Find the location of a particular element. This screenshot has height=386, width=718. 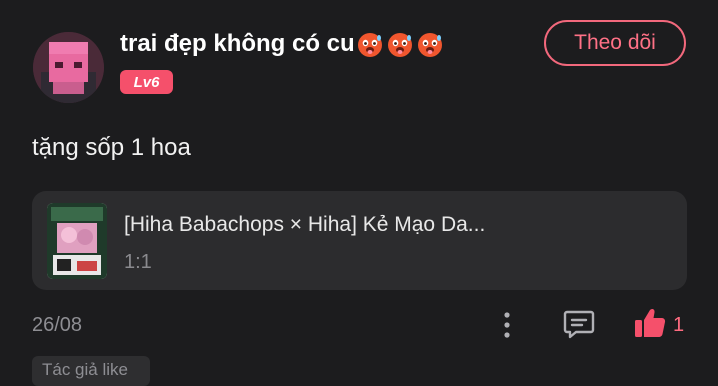

post-text: tặng sốp 1 hoa is located at coordinates (111, 147).